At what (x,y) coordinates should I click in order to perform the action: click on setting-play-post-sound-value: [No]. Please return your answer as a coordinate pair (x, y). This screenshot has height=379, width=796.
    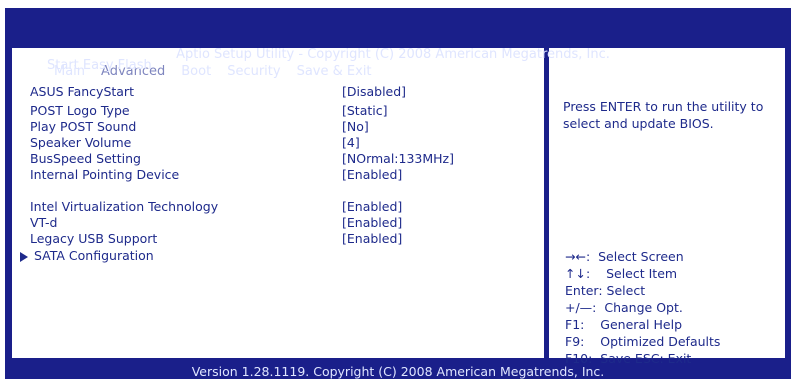
    Looking at the image, I should click on (355, 126).